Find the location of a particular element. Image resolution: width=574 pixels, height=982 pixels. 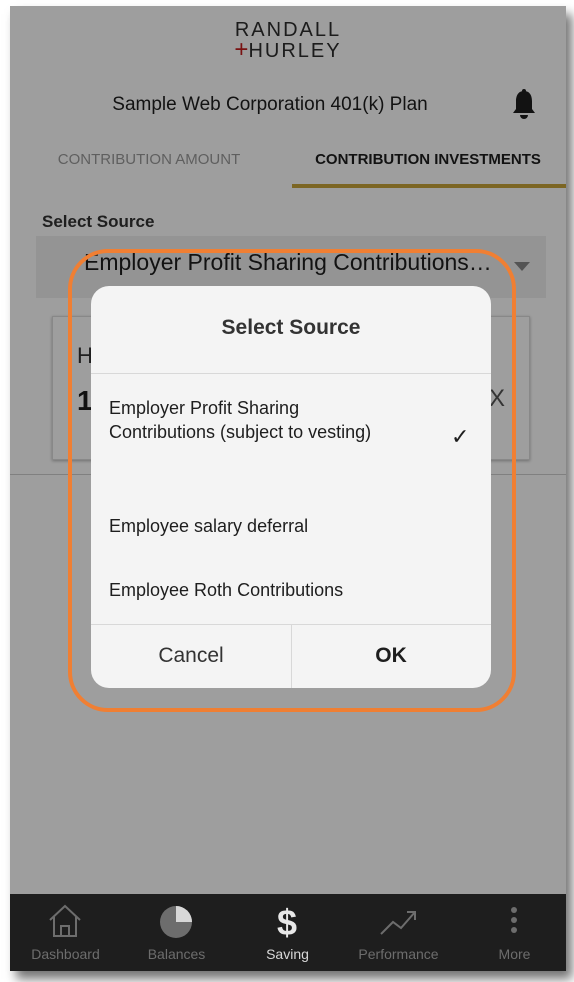

nav-label-dashboard: Dashboard is located at coordinates (65, 954).